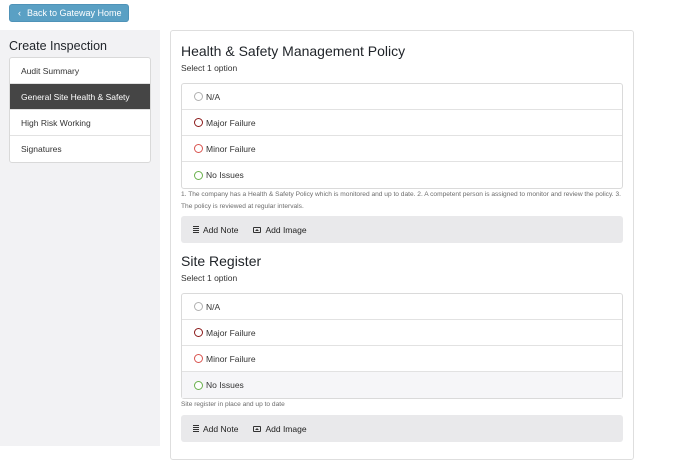  Describe the element at coordinates (19, 13) in the screenshot. I see `chevron-left-icon: ‹` at that location.